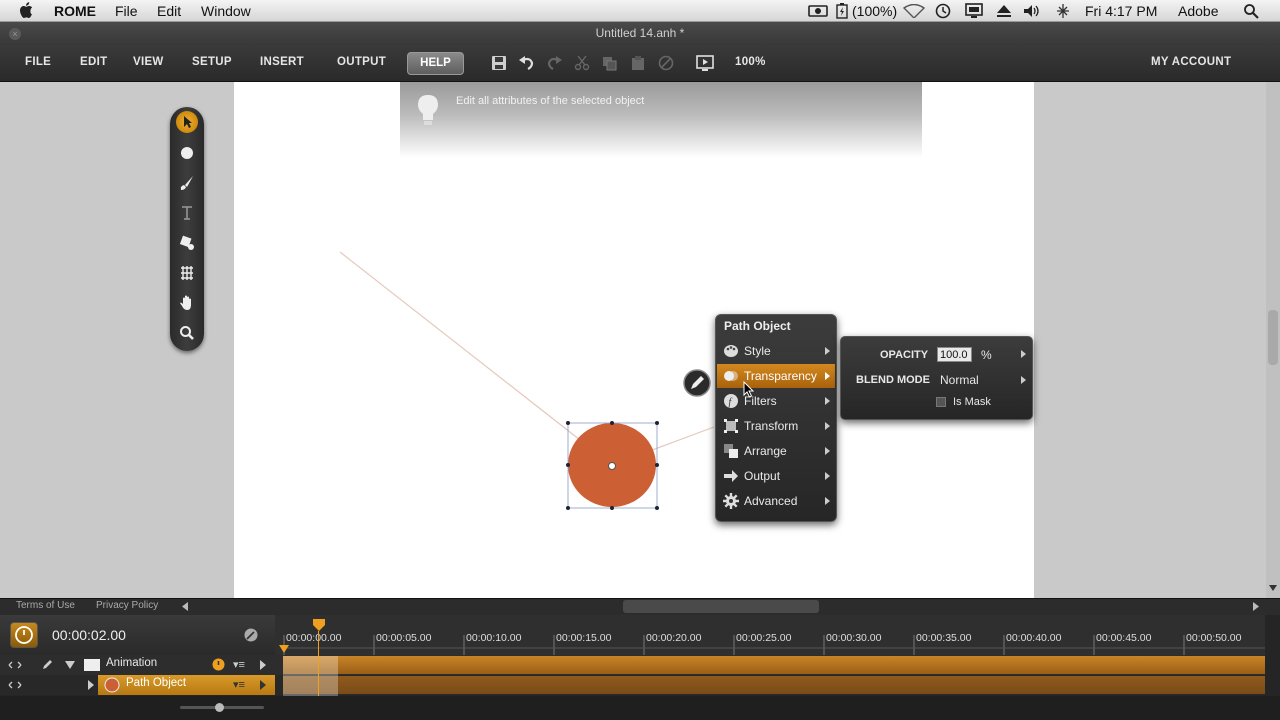  What do you see at coordinates (527, 63) in the screenshot?
I see `undo-icon` at bounding box center [527, 63].